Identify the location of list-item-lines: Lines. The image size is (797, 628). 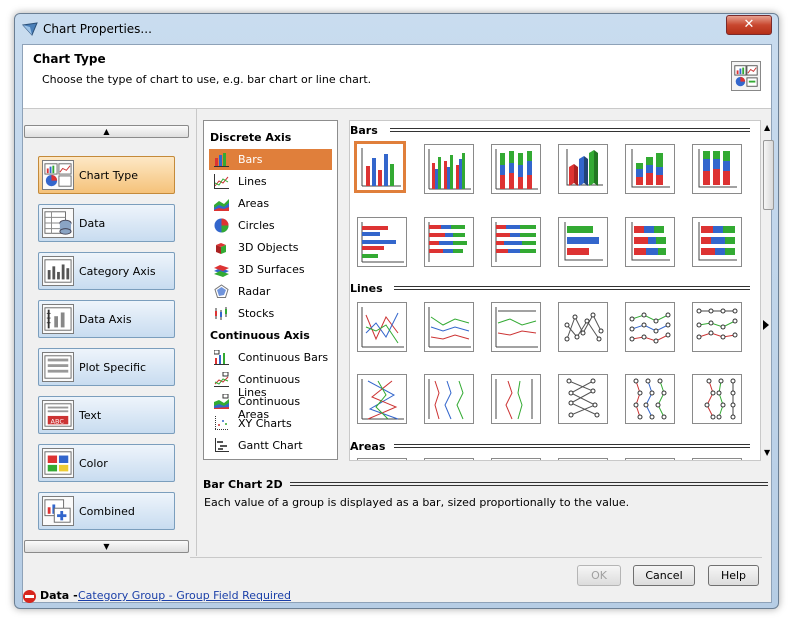
(270, 181).